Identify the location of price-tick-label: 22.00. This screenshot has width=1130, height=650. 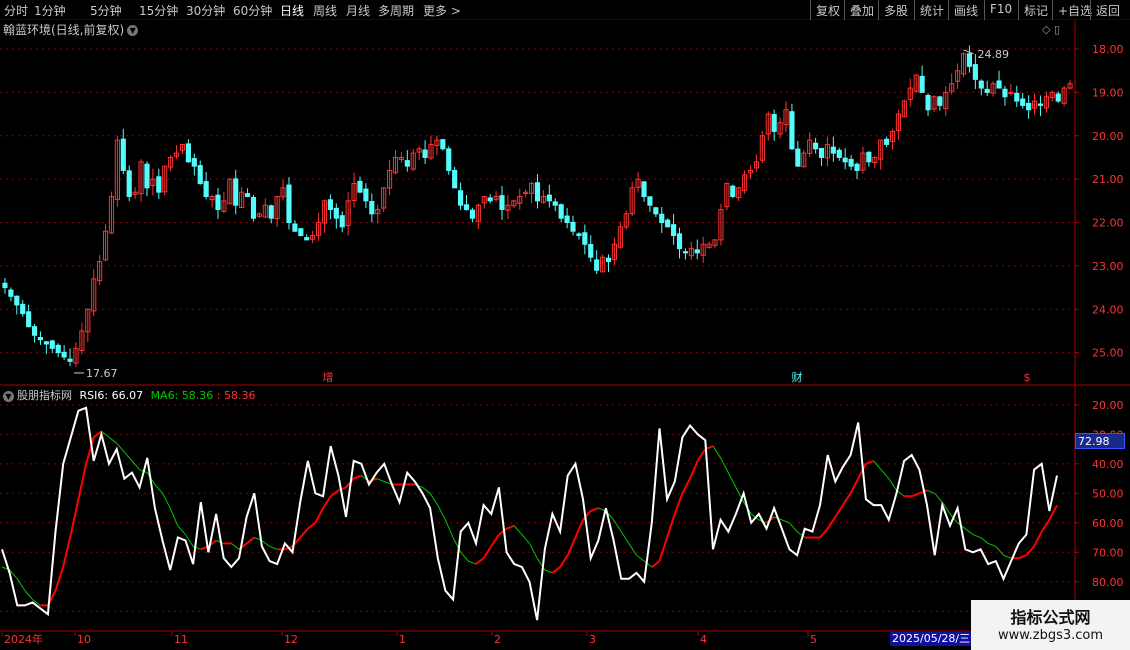
(1108, 223).